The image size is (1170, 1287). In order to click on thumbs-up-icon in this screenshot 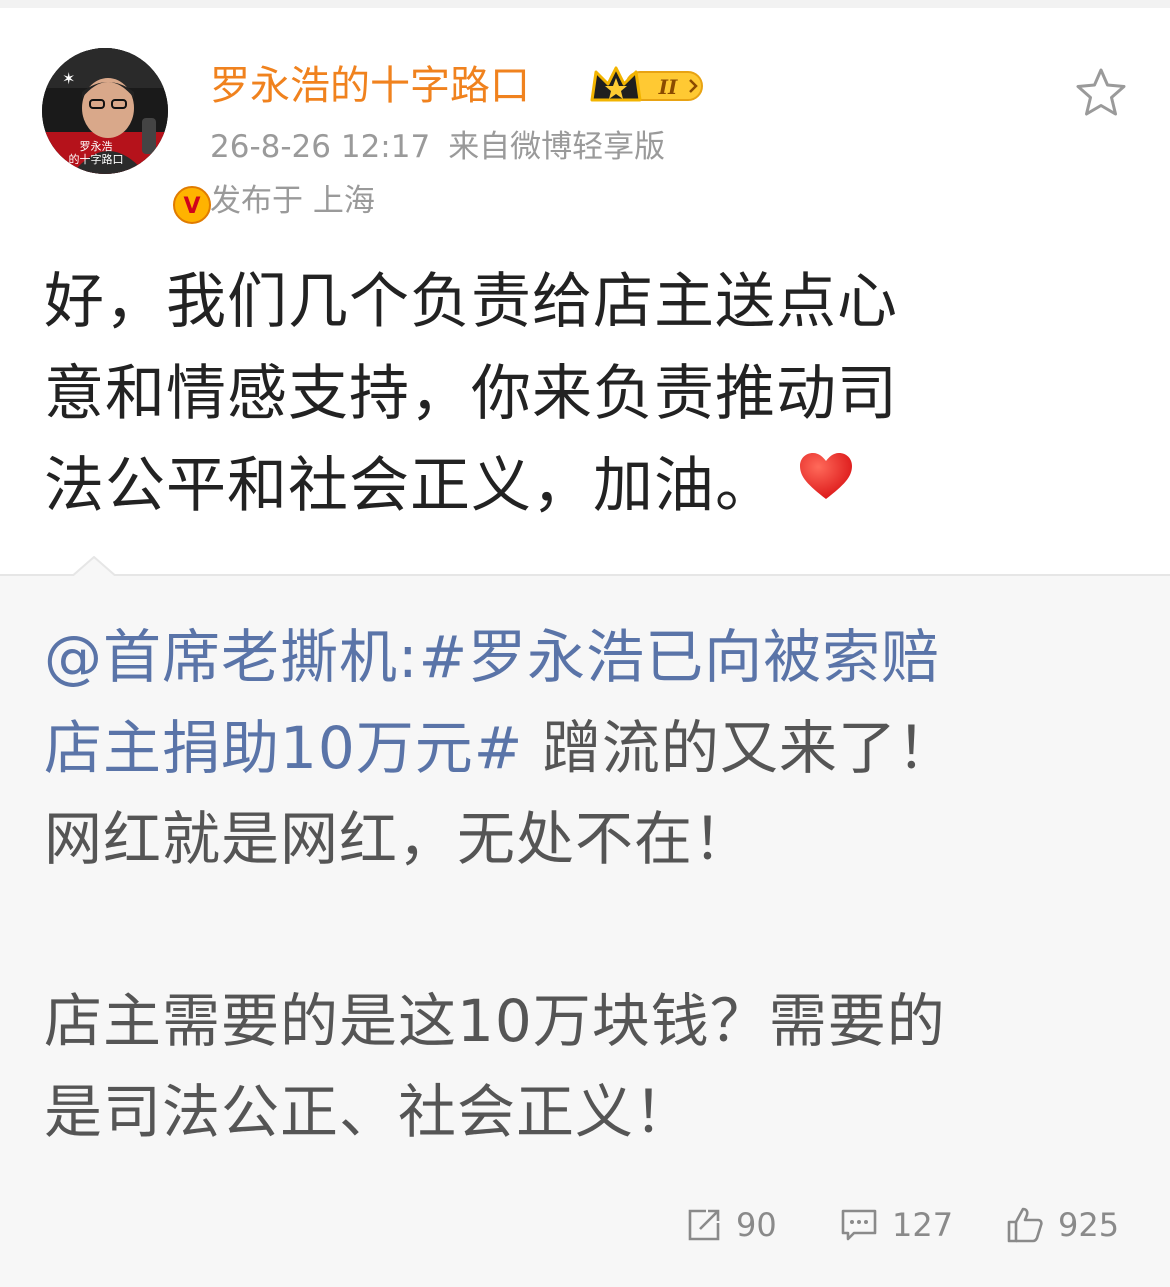, I will do `click(1025, 1225)`.